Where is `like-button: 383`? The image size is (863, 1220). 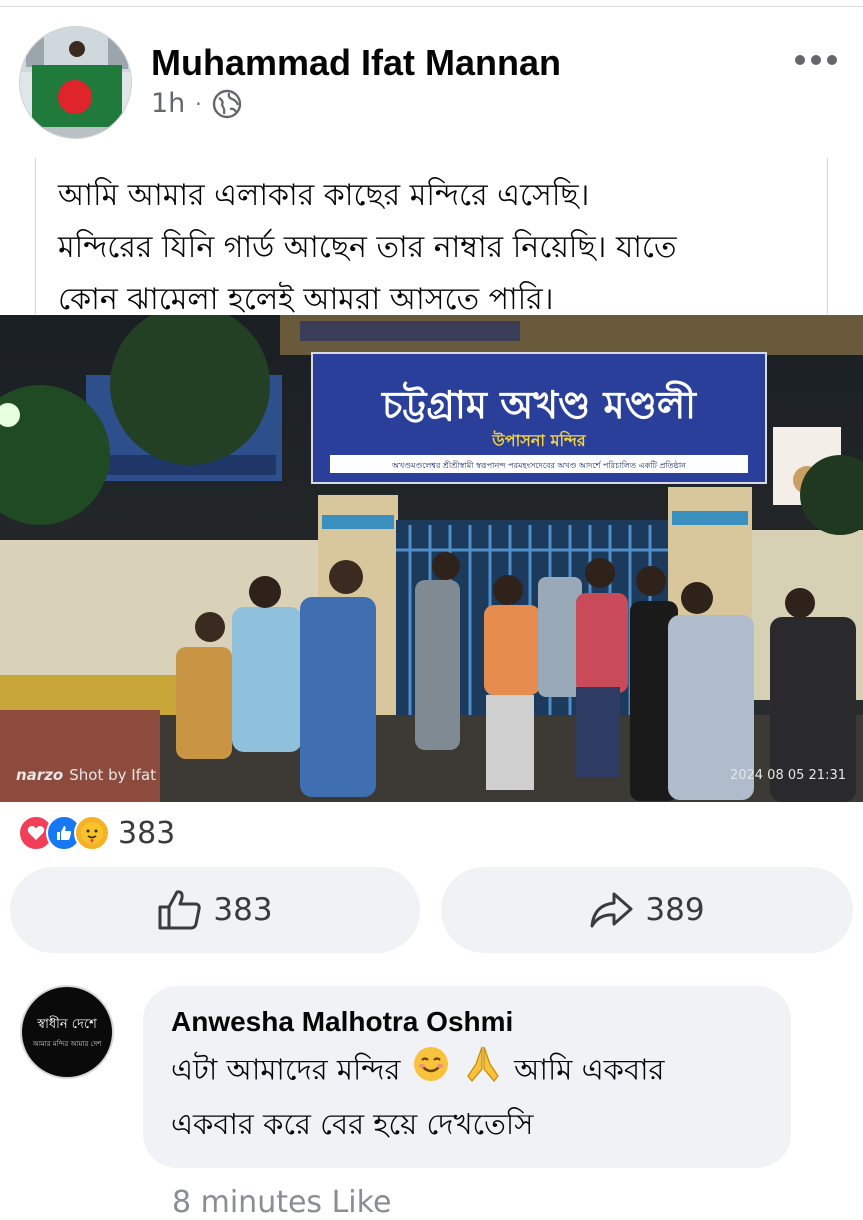 like-button: 383 is located at coordinates (215, 910).